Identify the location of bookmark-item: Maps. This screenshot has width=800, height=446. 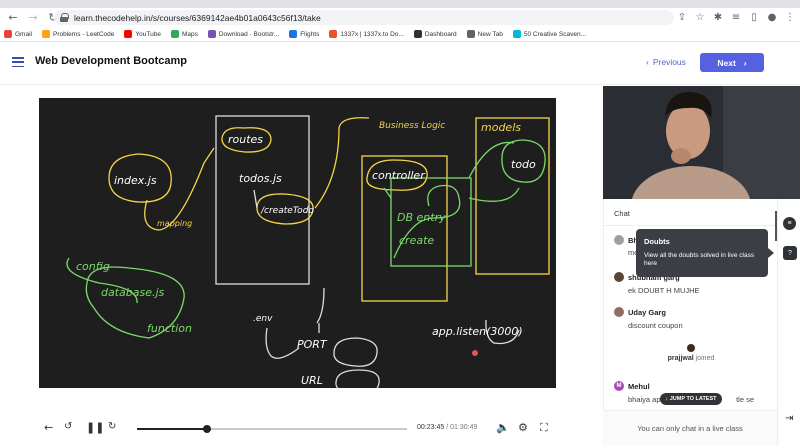
(184, 34).